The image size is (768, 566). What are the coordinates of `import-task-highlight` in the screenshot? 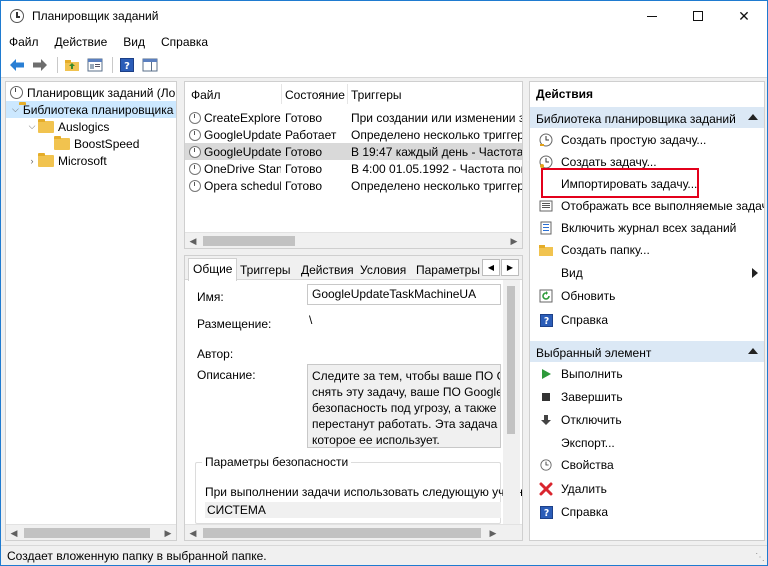 It's located at (620, 183).